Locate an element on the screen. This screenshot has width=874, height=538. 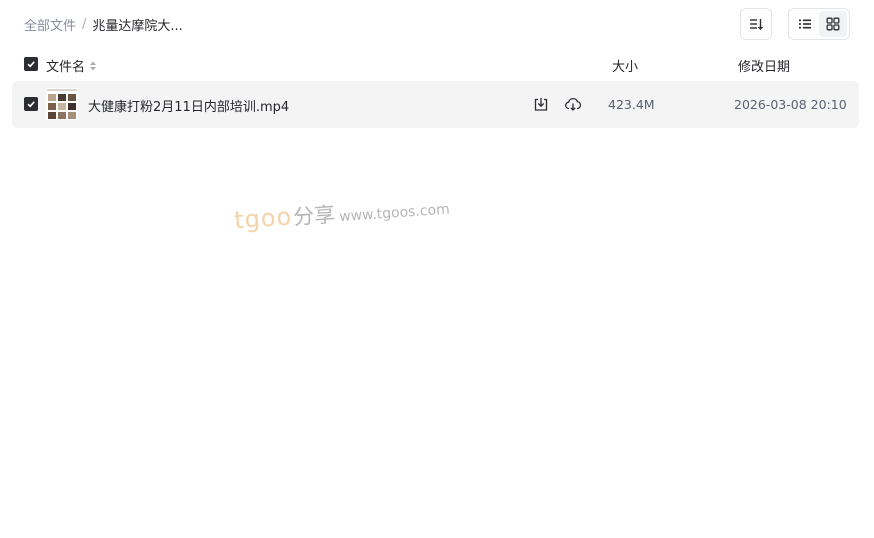
view-toggle is located at coordinates (819, 24).